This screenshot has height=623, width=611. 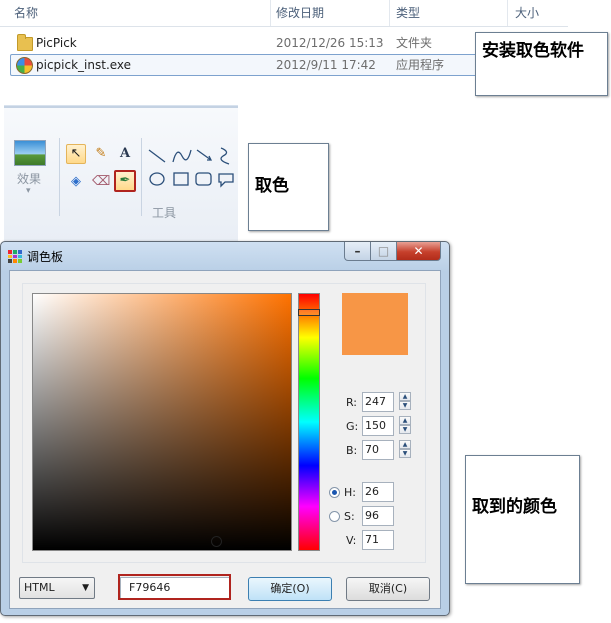 I want to click on s-radio, so click(x=334, y=516).